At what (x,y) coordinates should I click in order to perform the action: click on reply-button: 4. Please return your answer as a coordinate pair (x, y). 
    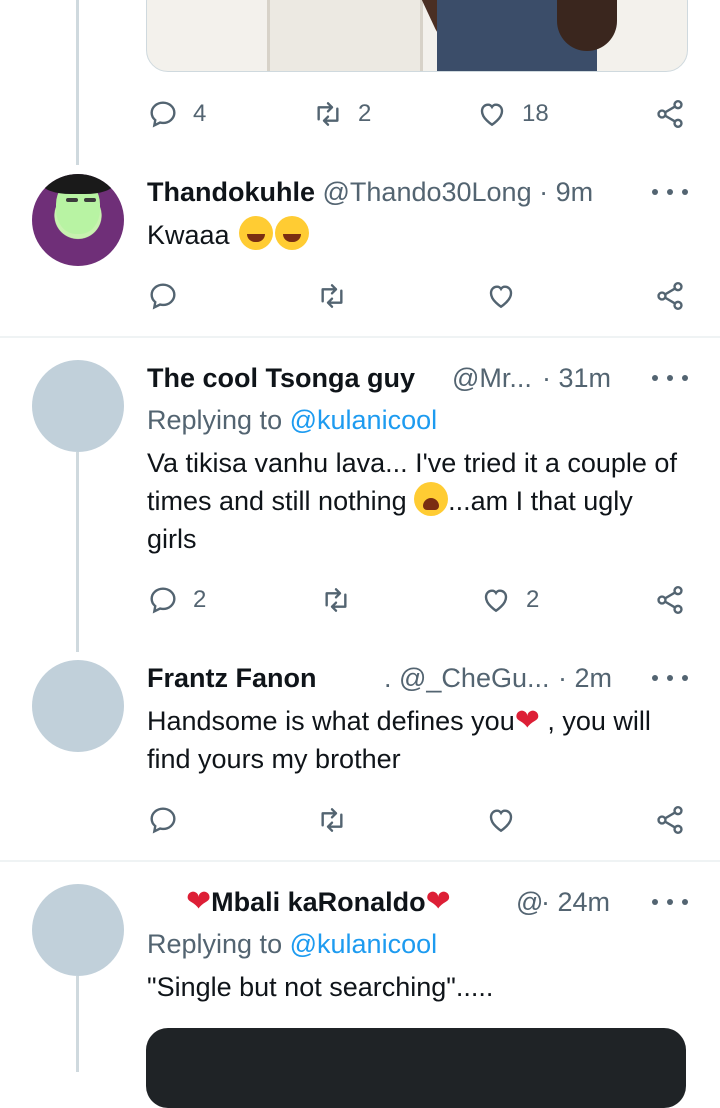
    Looking at the image, I should click on (176, 114).